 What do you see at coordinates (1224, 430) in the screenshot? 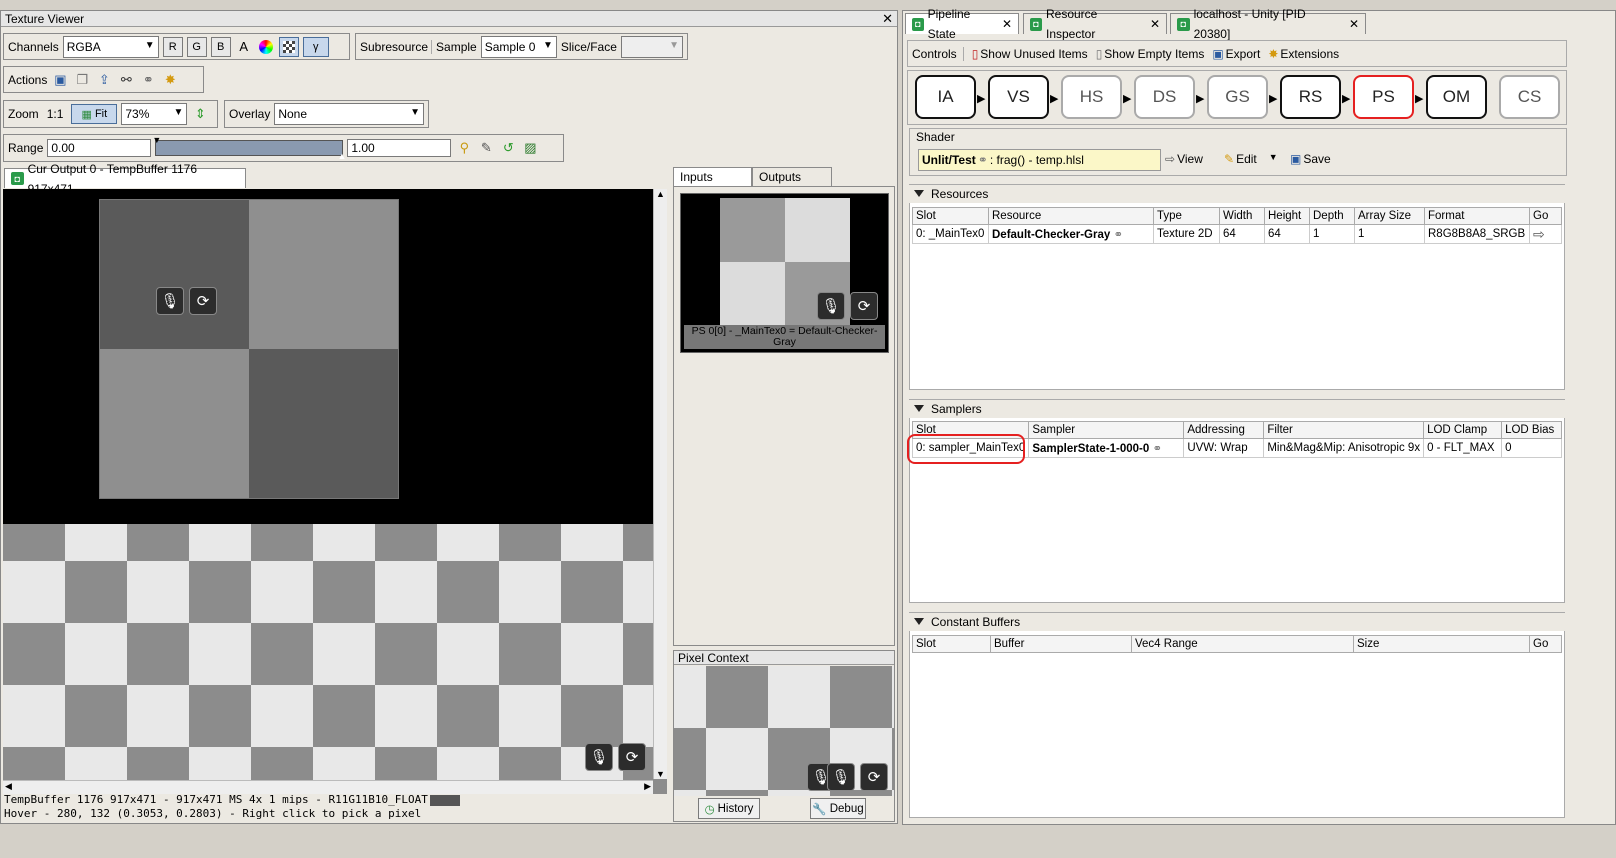
I see `column-header: Addressing` at bounding box center [1224, 430].